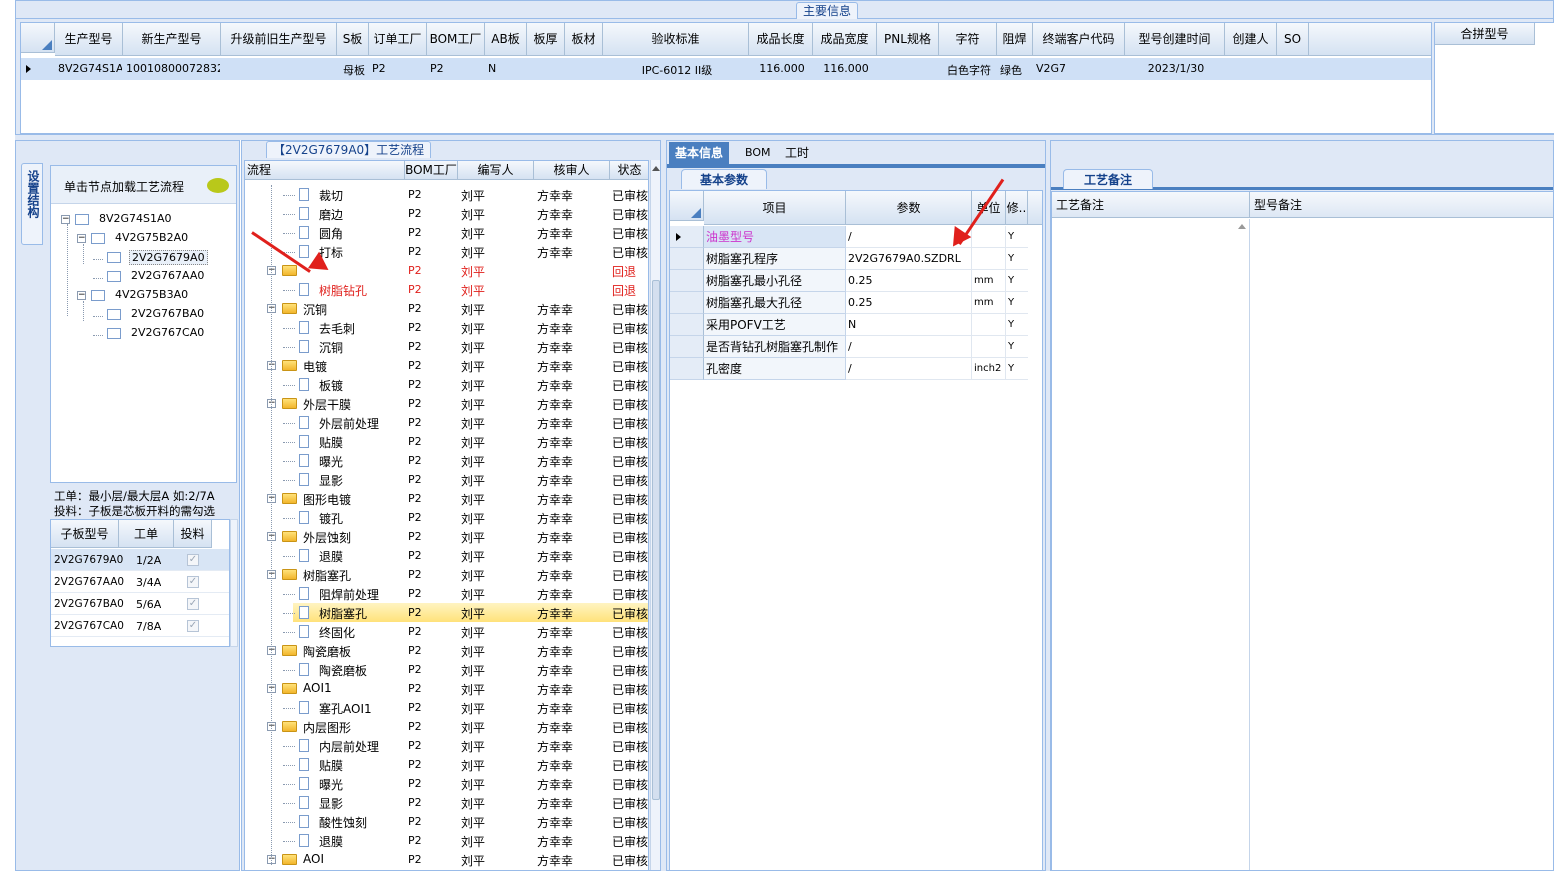 The width and height of the screenshot is (1554, 871). Describe the element at coordinates (446, 251) in the screenshot. I see `process-row: 打标 P2 刘平 方幸幸 已审核` at that location.